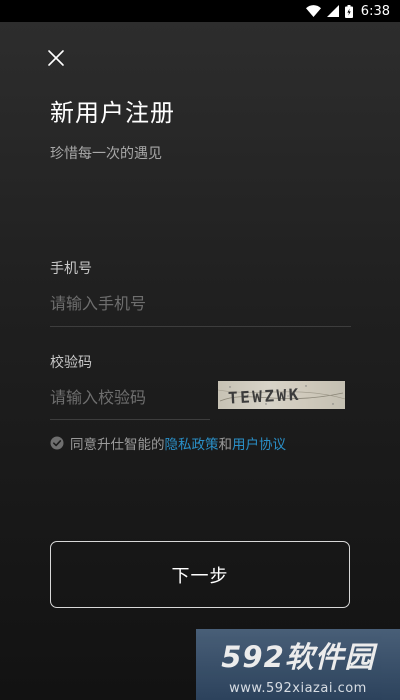  Describe the element at coordinates (265, 396) in the screenshot. I see `captcha-text: TEWZWK` at that location.